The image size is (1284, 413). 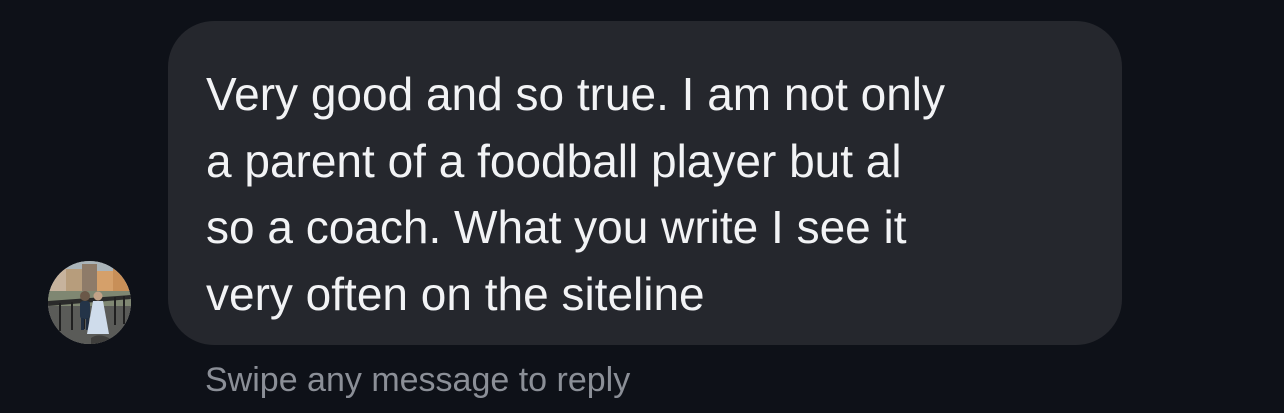 What do you see at coordinates (418, 380) in the screenshot?
I see `swipe-reply-hint: Swipe any message to reply` at bounding box center [418, 380].